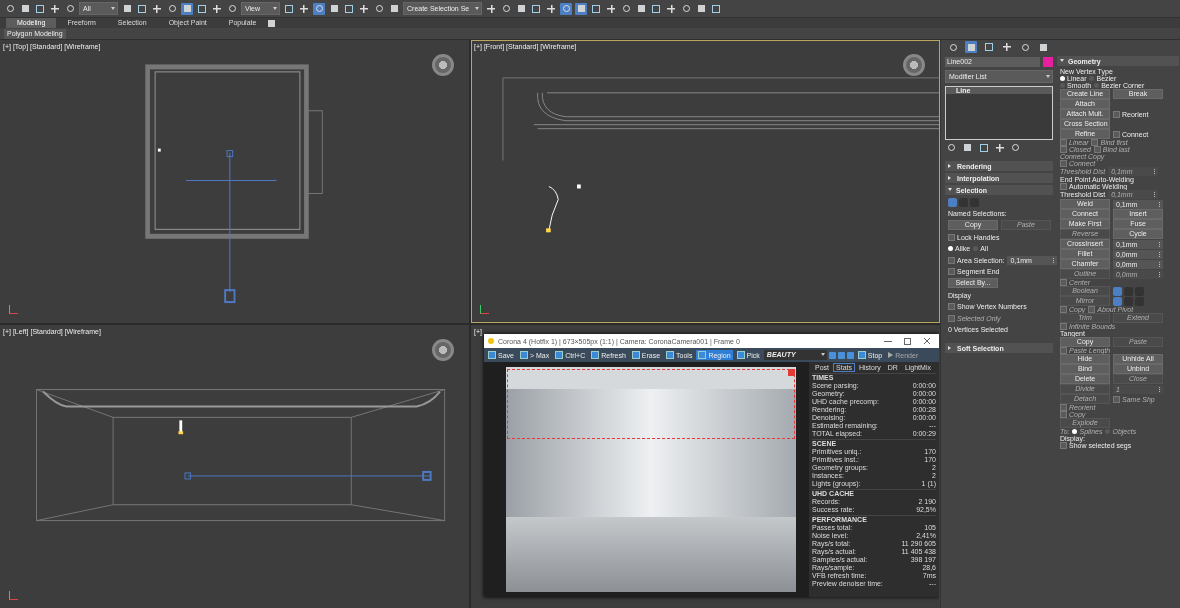 This screenshot has width=1180, height=608. What do you see at coordinates (491, 341) in the screenshot?
I see `app-logo-icon` at bounding box center [491, 341].